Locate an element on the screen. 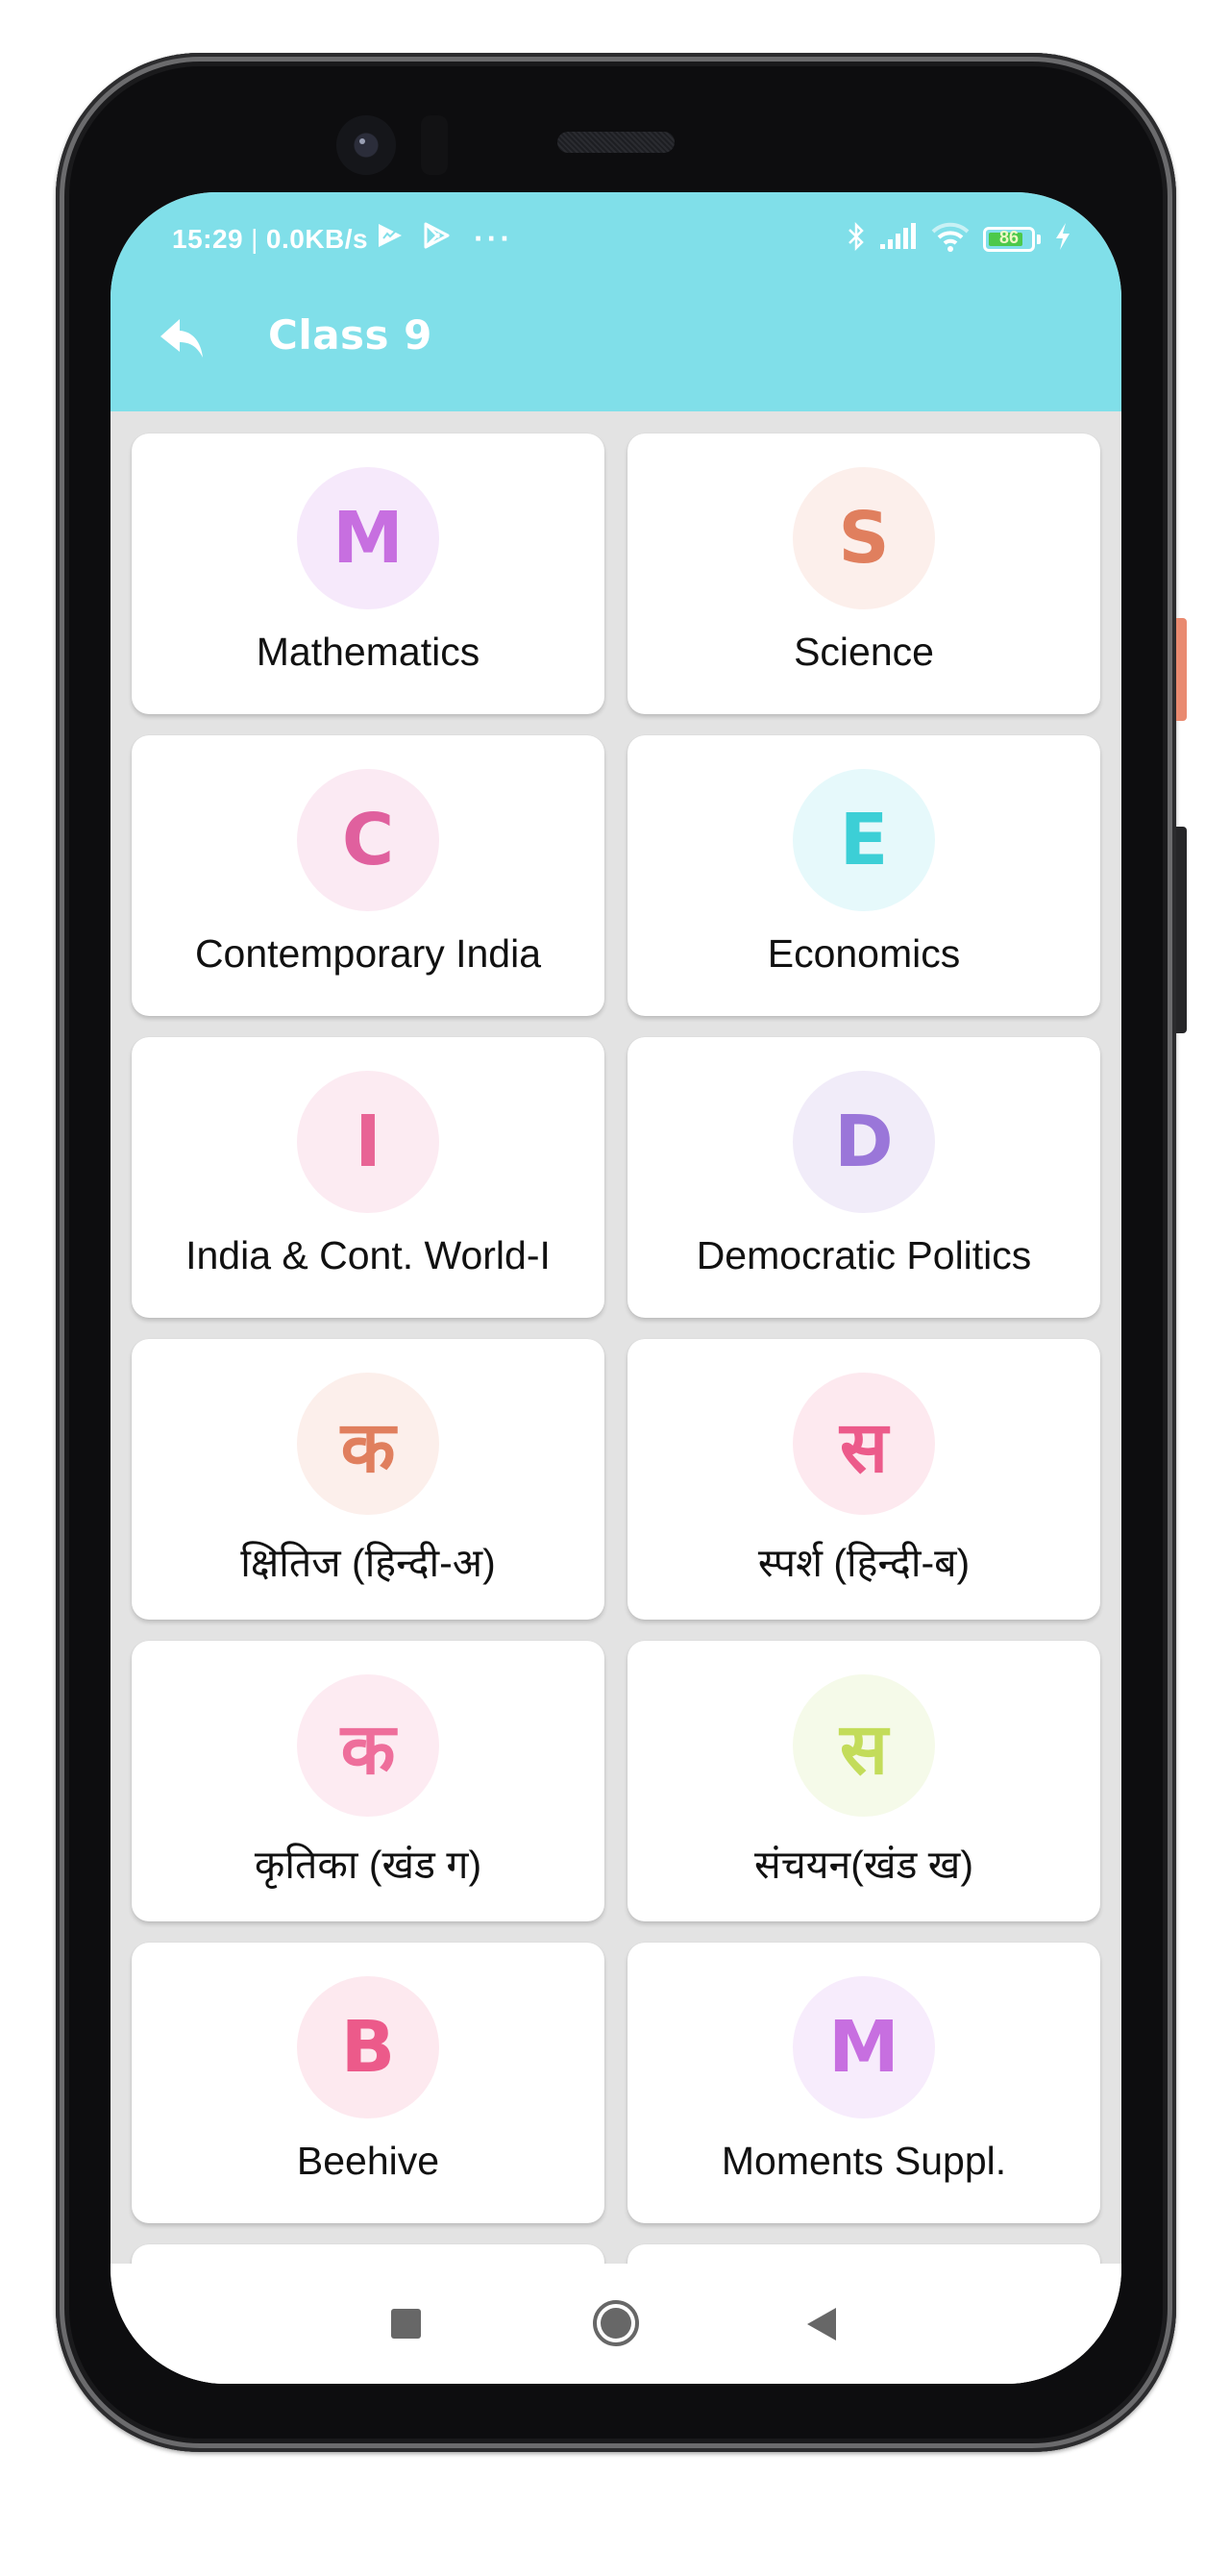 Image resolution: width=1230 pixels, height=2576 pixels. triangle-back-icon is located at coordinates (822, 2325).